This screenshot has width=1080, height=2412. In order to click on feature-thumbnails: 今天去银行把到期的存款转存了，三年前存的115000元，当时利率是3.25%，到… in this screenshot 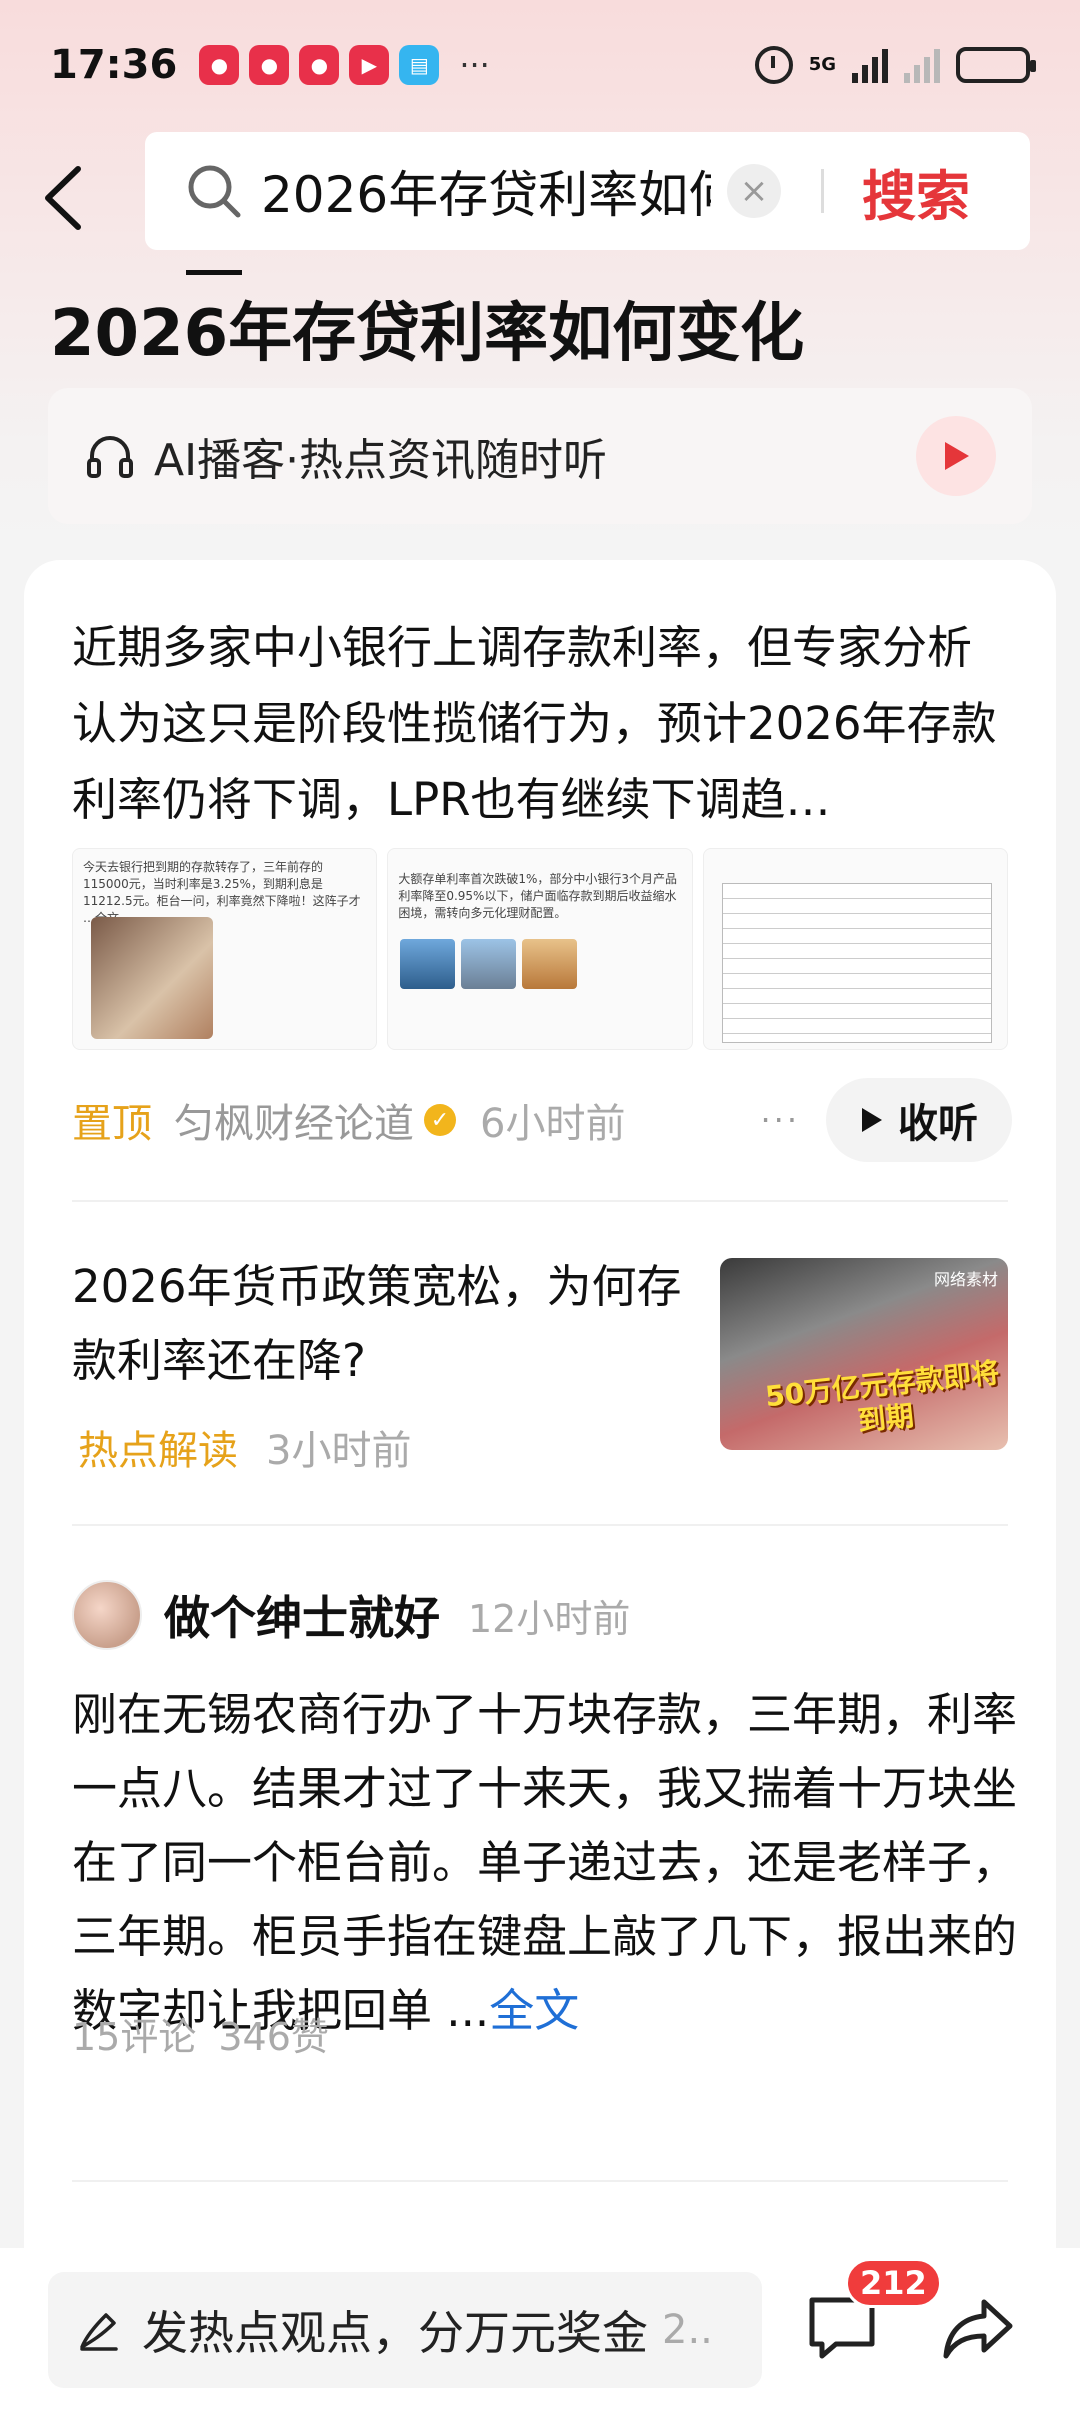, I will do `click(540, 949)`.